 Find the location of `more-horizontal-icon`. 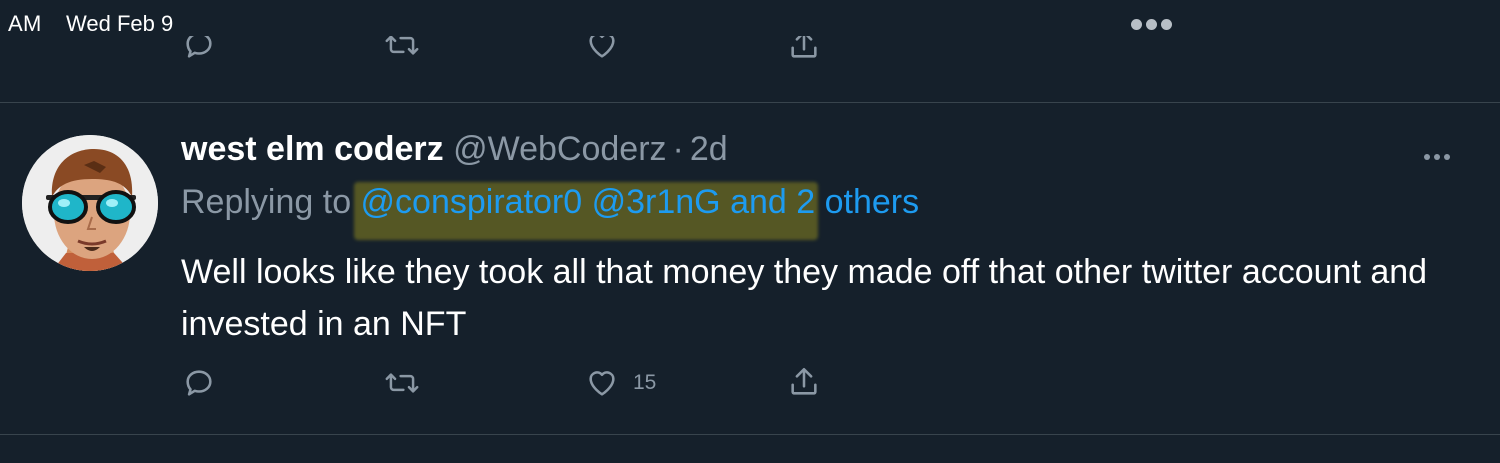

more-horizontal-icon is located at coordinates (1442, 153).